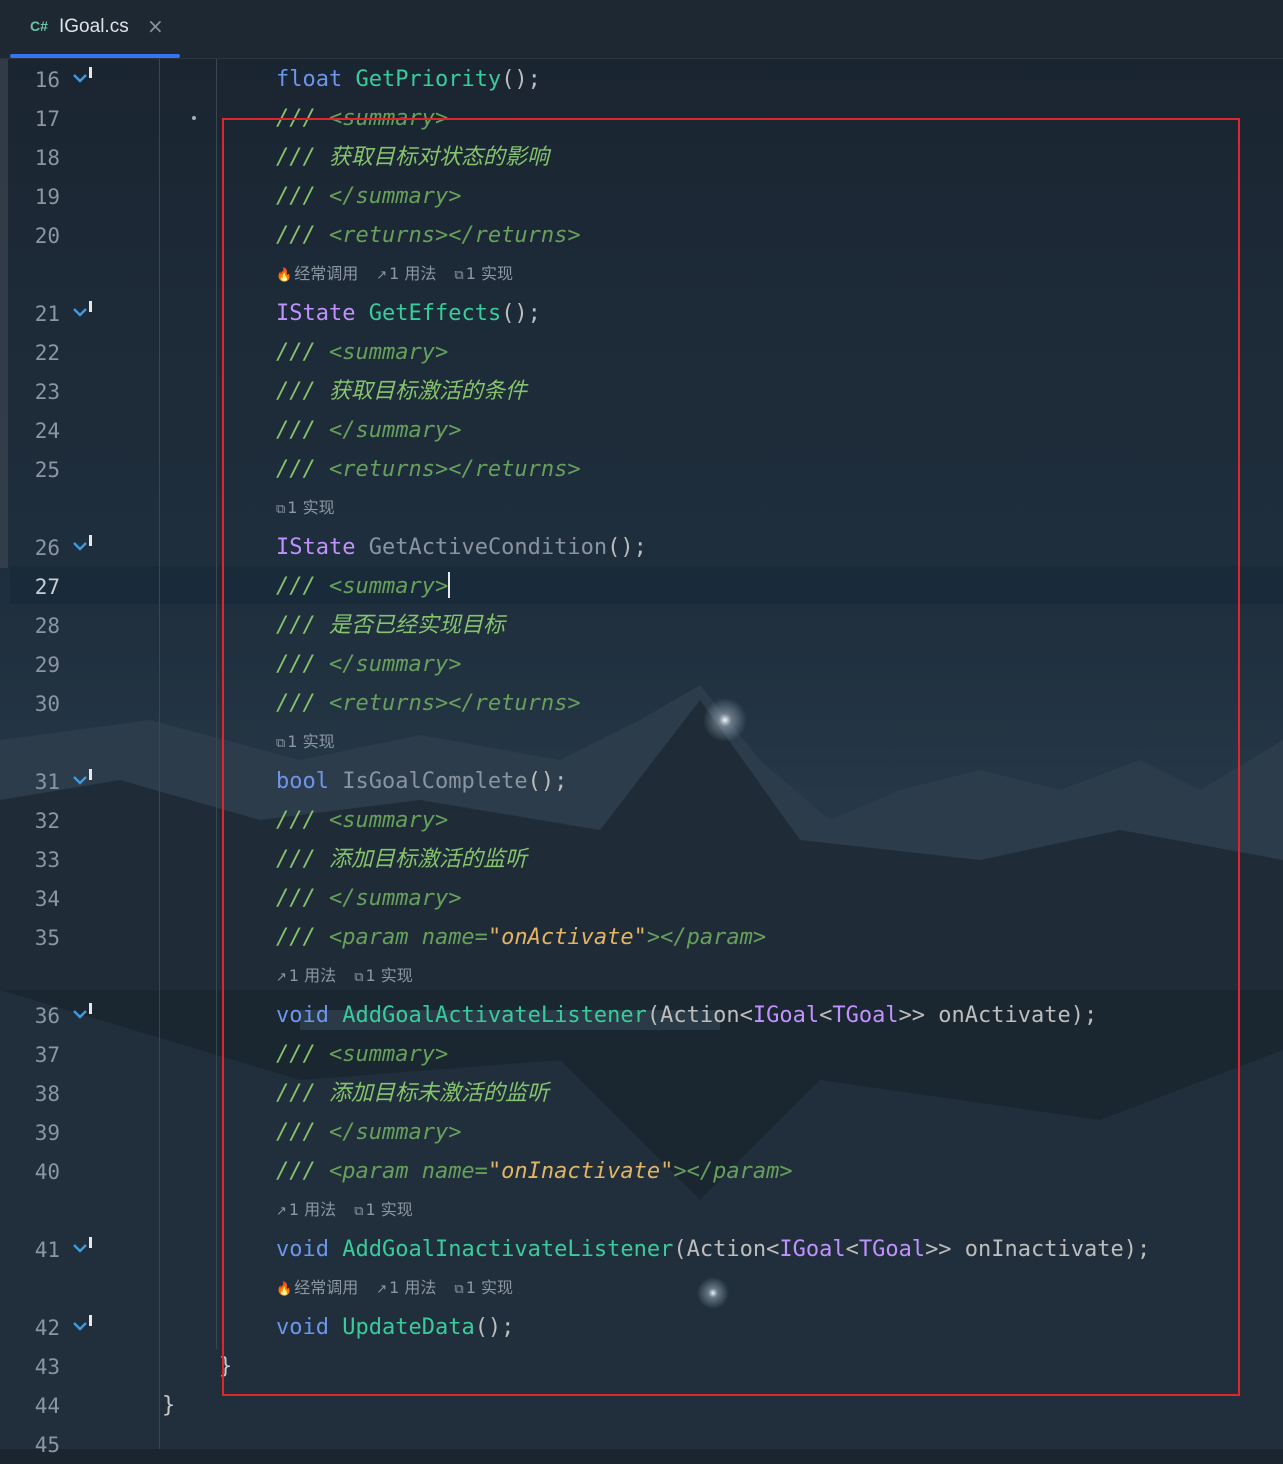 The image size is (1283, 1464). Describe the element at coordinates (47, 899) in the screenshot. I see `line-number: 34` at that location.